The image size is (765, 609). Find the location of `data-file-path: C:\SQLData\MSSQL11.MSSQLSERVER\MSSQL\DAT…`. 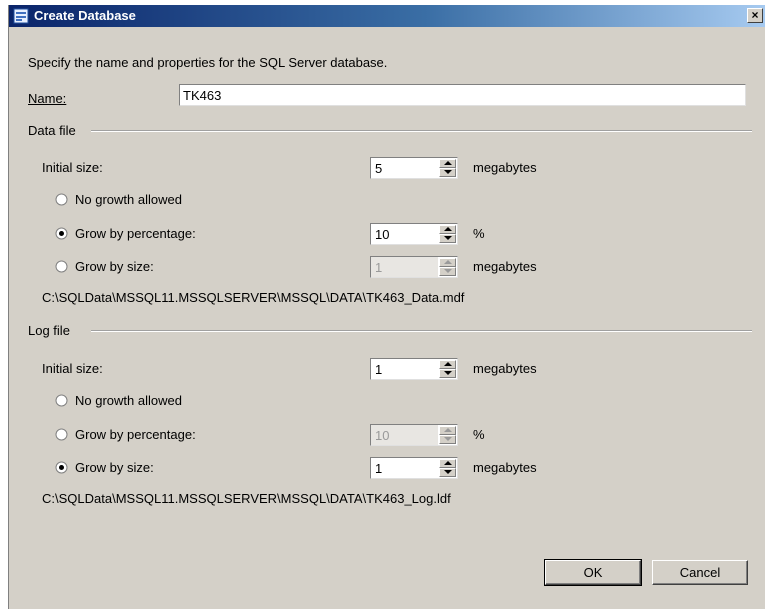

data-file-path: C:\SQLData\MSSQL11.MSSQLSERVER\MSSQL\DAT… is located at coordinates (253, 297).